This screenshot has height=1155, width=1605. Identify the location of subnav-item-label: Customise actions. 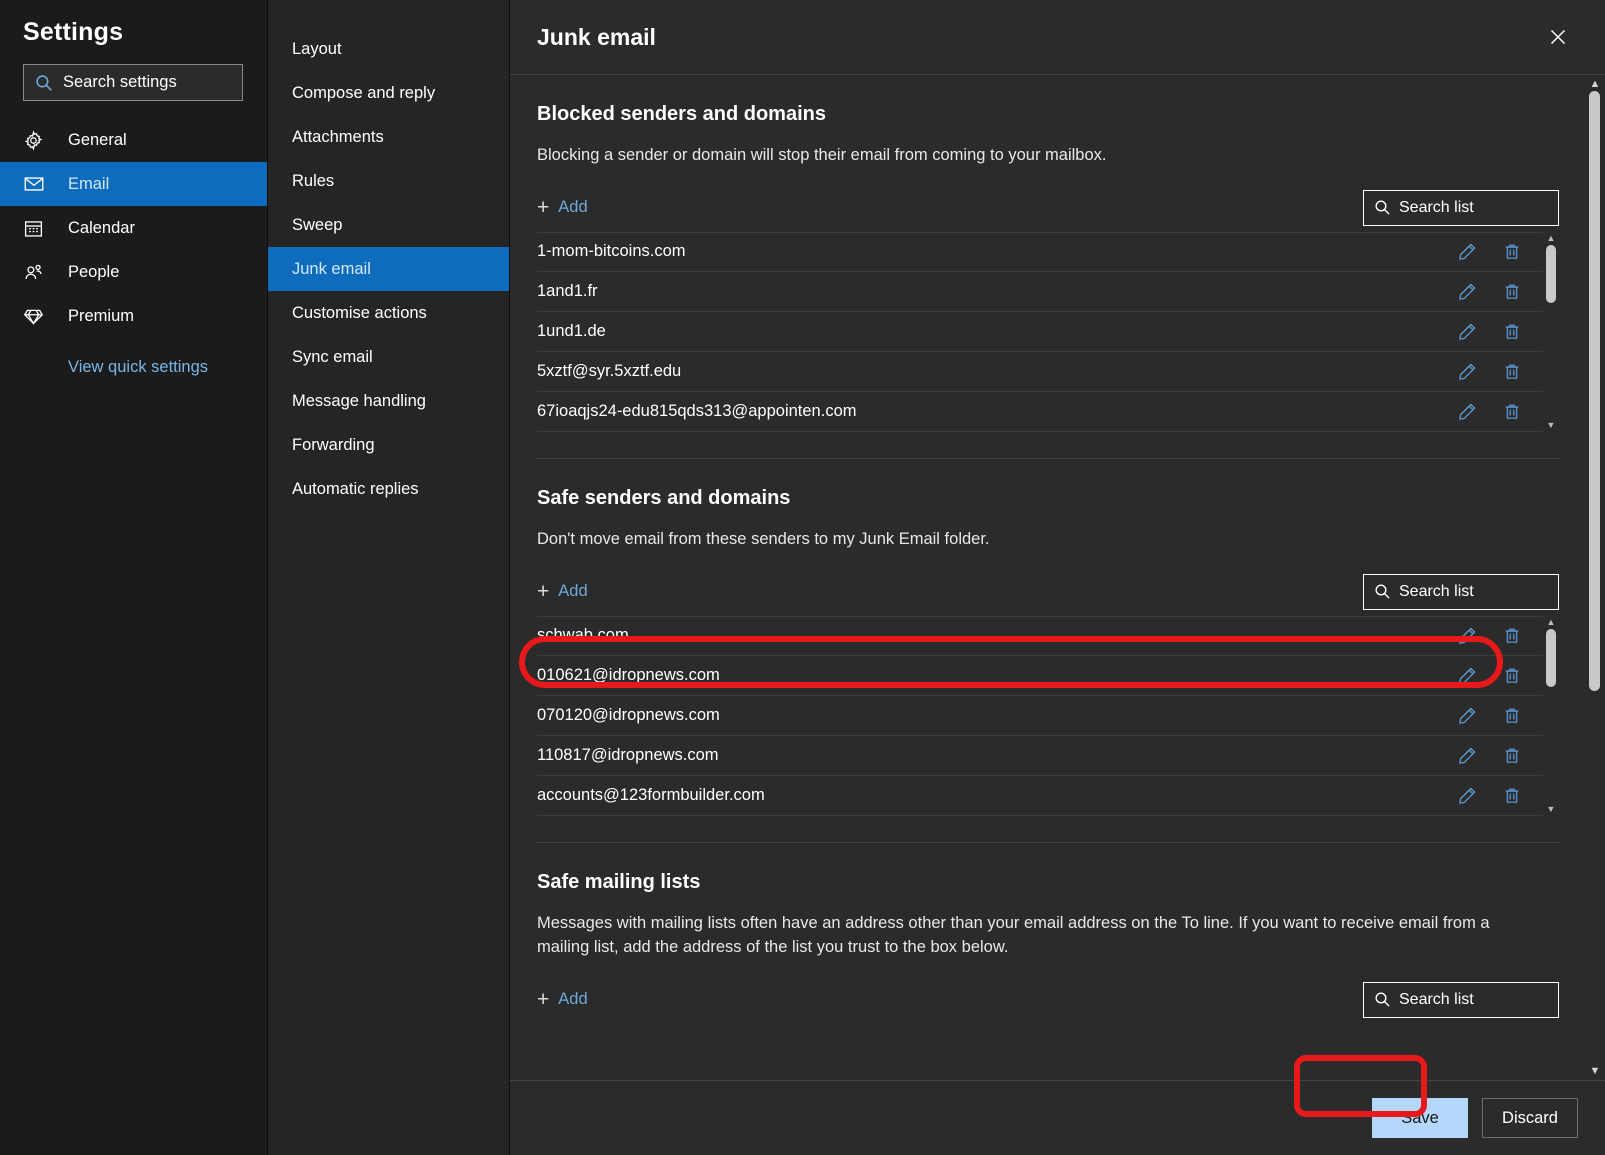
(359, 312).